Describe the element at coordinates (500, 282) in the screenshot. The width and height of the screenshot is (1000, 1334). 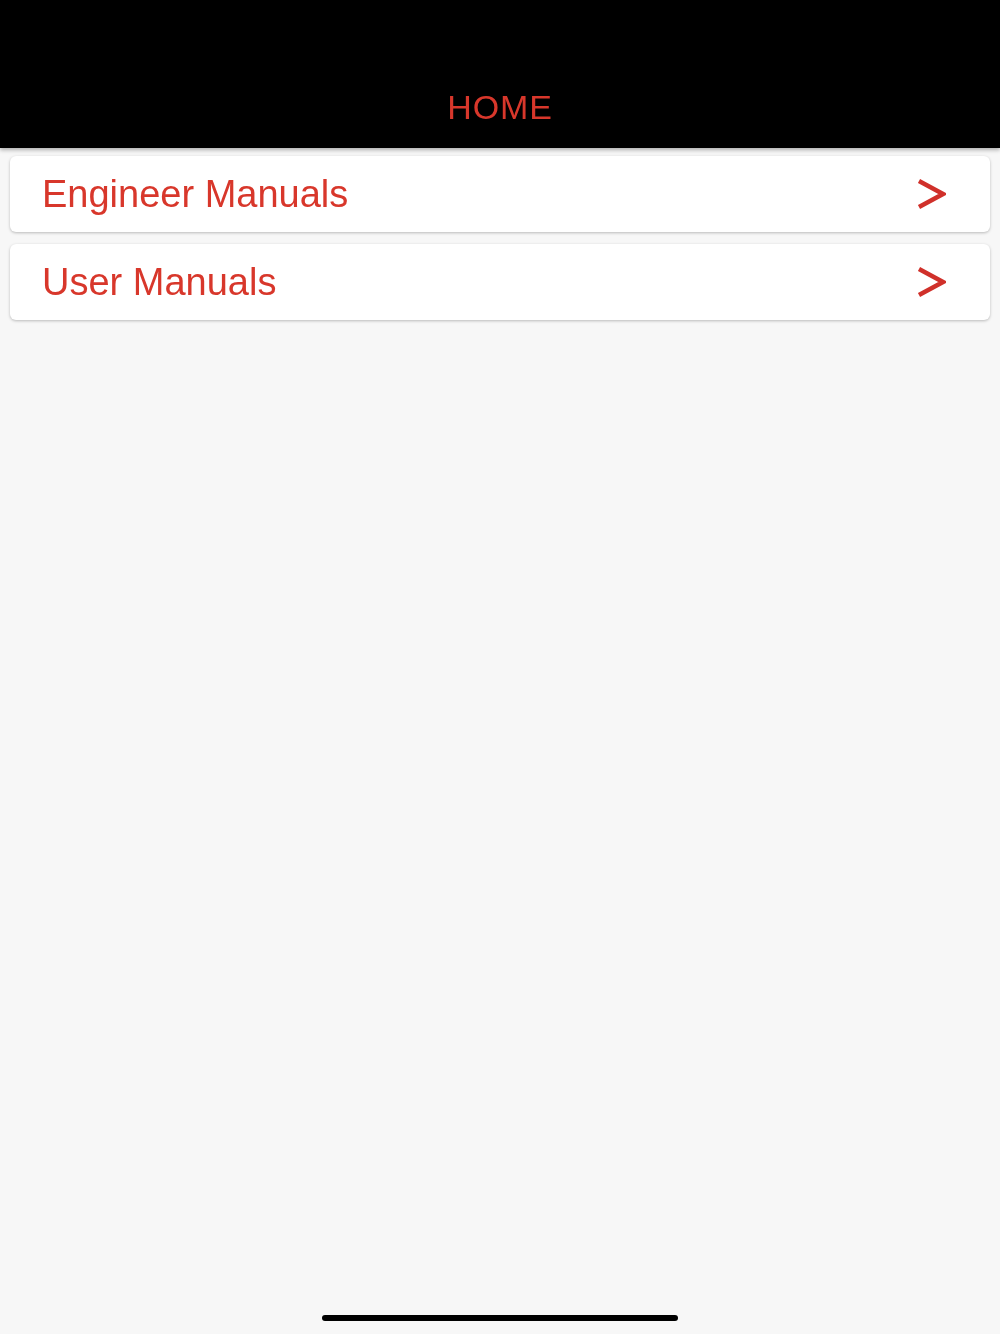
I see `menu-item: User Manuals` at that location.